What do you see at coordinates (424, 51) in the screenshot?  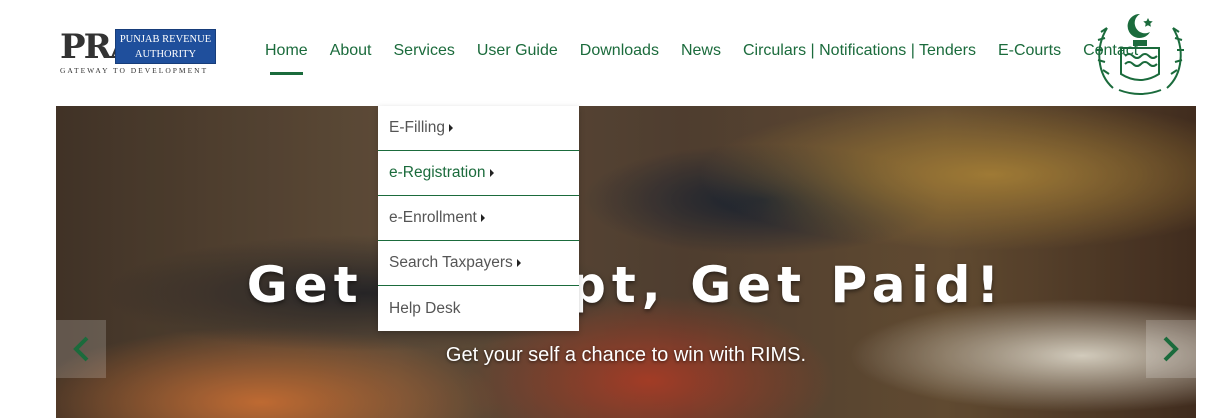 I see `nav-services: Services` at bounding box center [424, 51].